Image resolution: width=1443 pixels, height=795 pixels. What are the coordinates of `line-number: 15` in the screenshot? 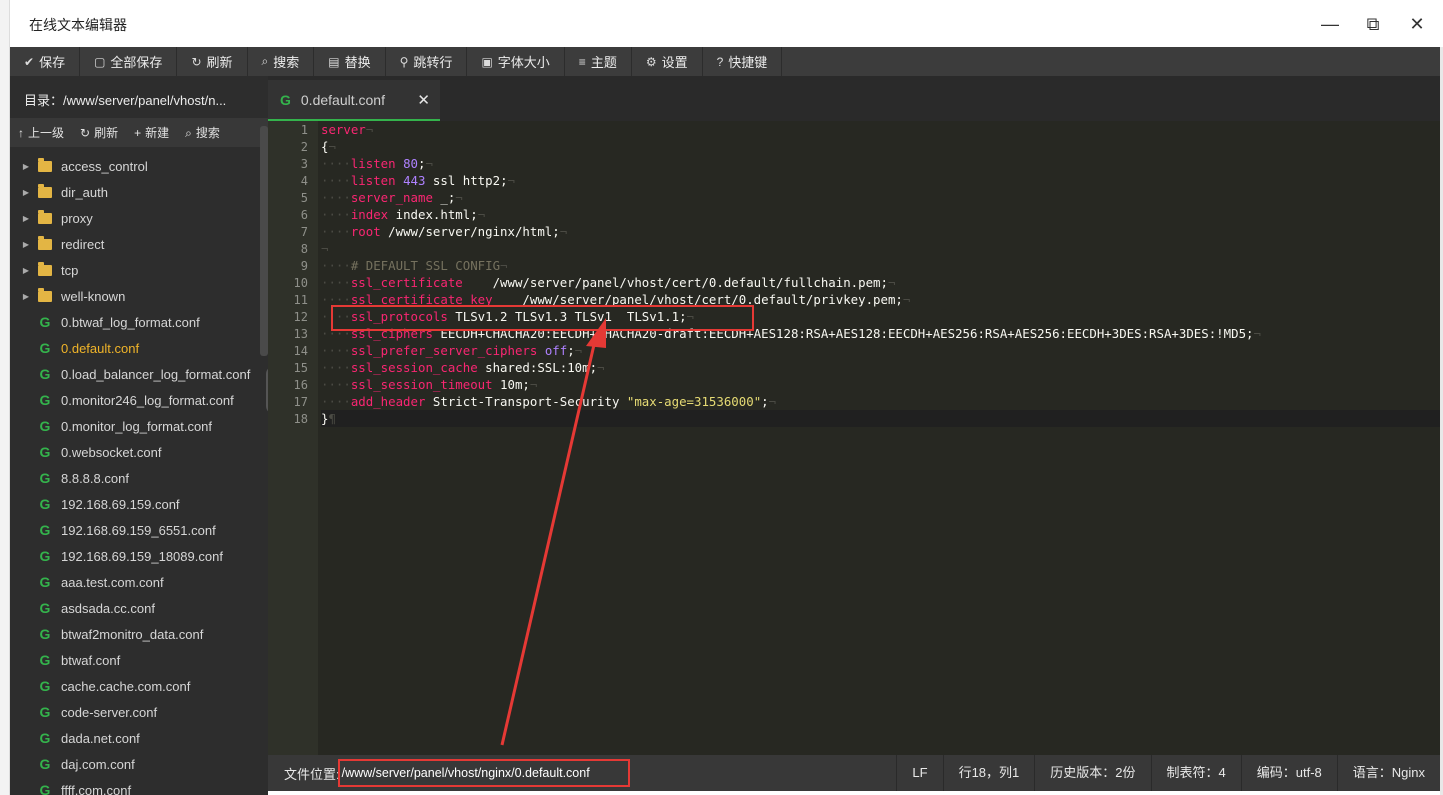 It's located at (300, 368).